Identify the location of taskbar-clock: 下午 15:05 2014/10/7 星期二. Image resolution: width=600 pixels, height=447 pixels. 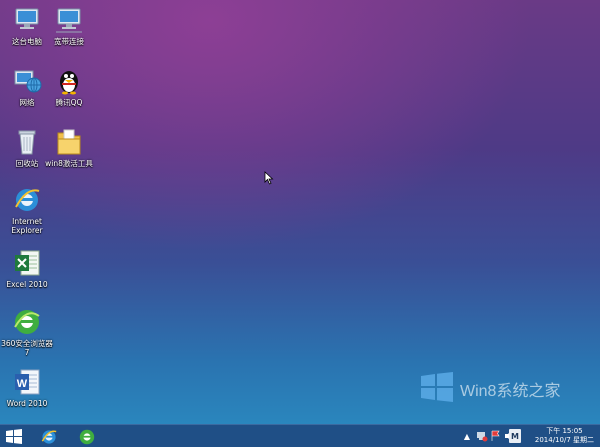
(564, 436).